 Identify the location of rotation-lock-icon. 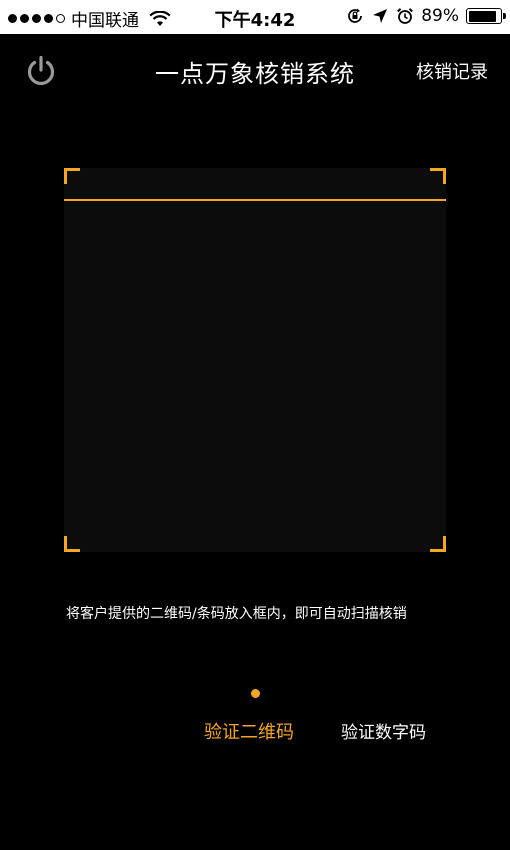
(355, 15).